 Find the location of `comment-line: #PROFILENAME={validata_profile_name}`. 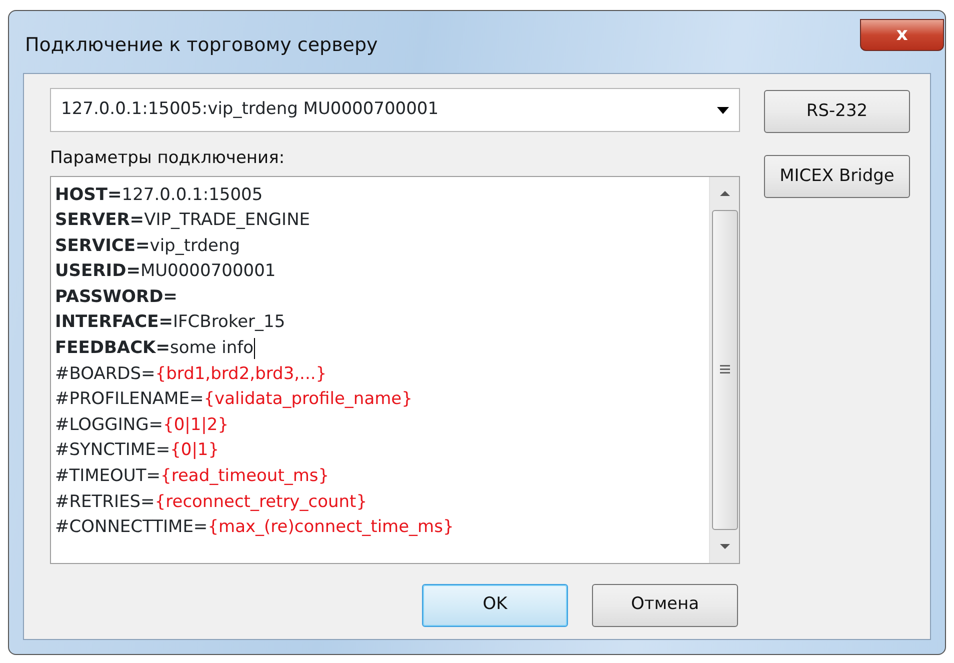

comment-line: #PROFILENAME={validata_profile_name} is located at coordinates (234, 400).